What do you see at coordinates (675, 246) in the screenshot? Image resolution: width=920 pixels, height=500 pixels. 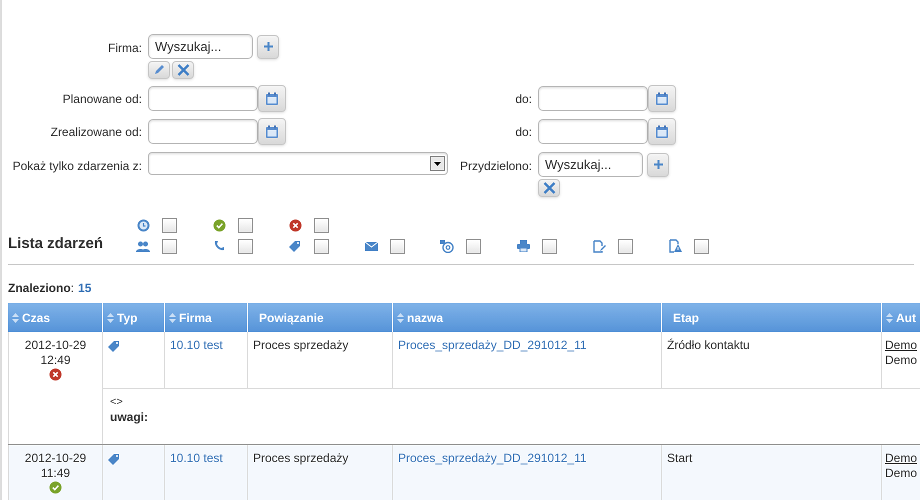 I see `document-warning-icon` at bounding box center [675, 246].